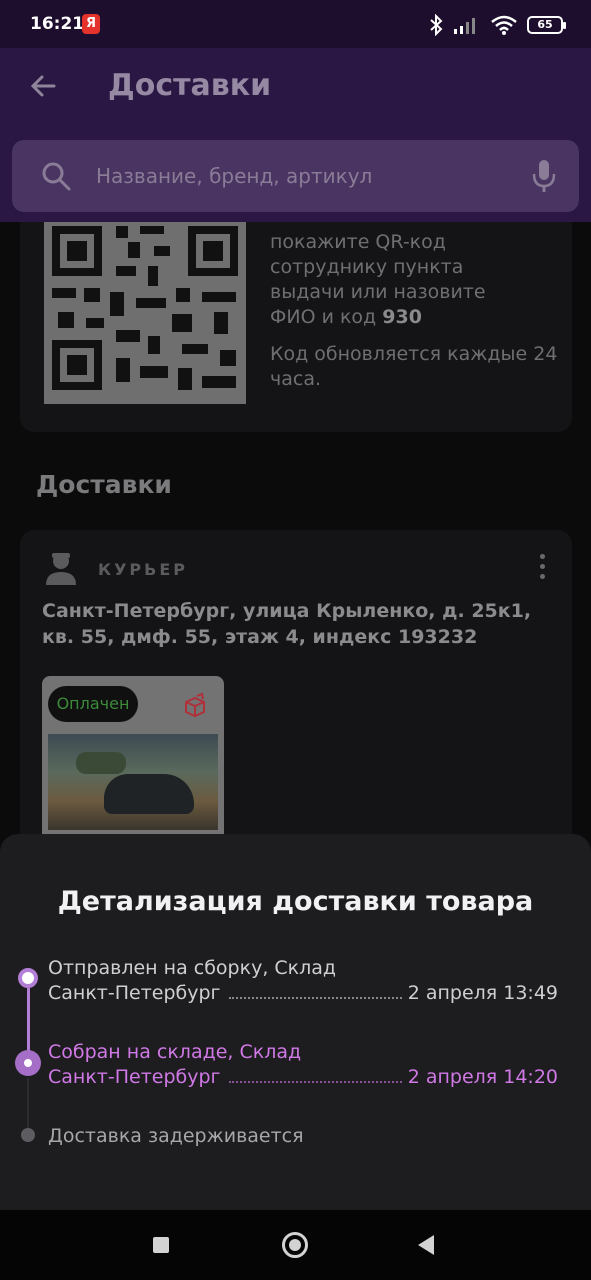 This screenshot has width=591, height=1280. Describe the element at coordinates (482, 993) in the screenshot. I see `step-time: 2 апреля 13:49` at that location.